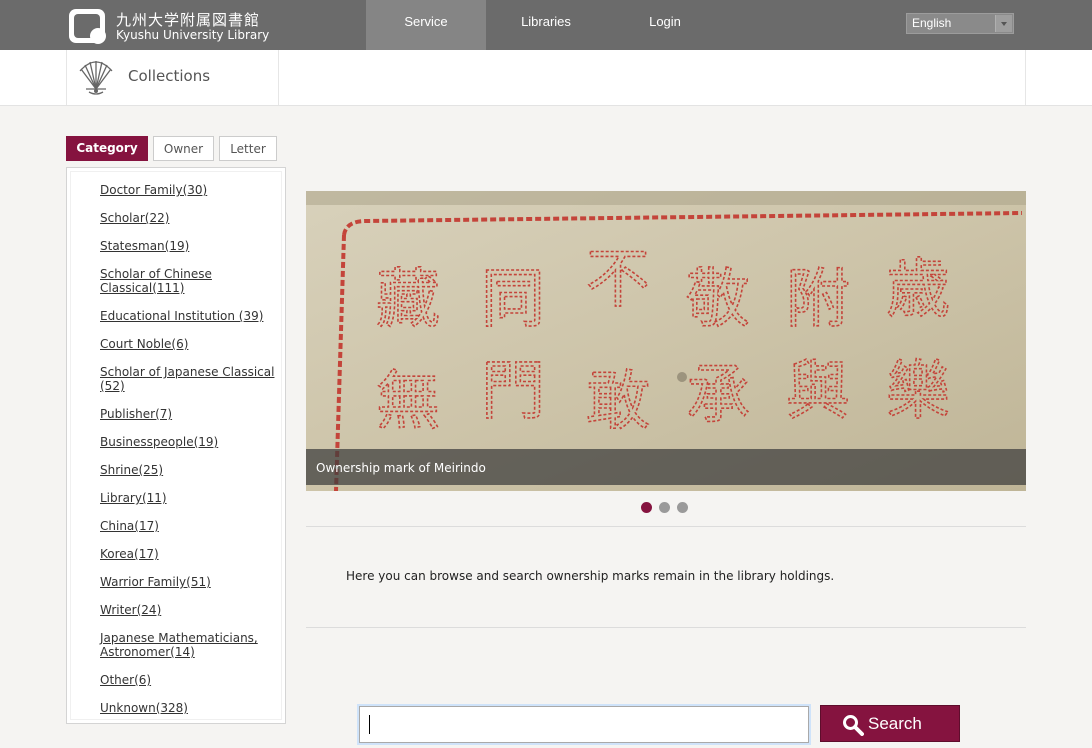  What do you see at coordinates (187, 582) in the screenshot?
I see `category-link-warrior-family: Warrior Family(51)` at bounding box center [187, 582].